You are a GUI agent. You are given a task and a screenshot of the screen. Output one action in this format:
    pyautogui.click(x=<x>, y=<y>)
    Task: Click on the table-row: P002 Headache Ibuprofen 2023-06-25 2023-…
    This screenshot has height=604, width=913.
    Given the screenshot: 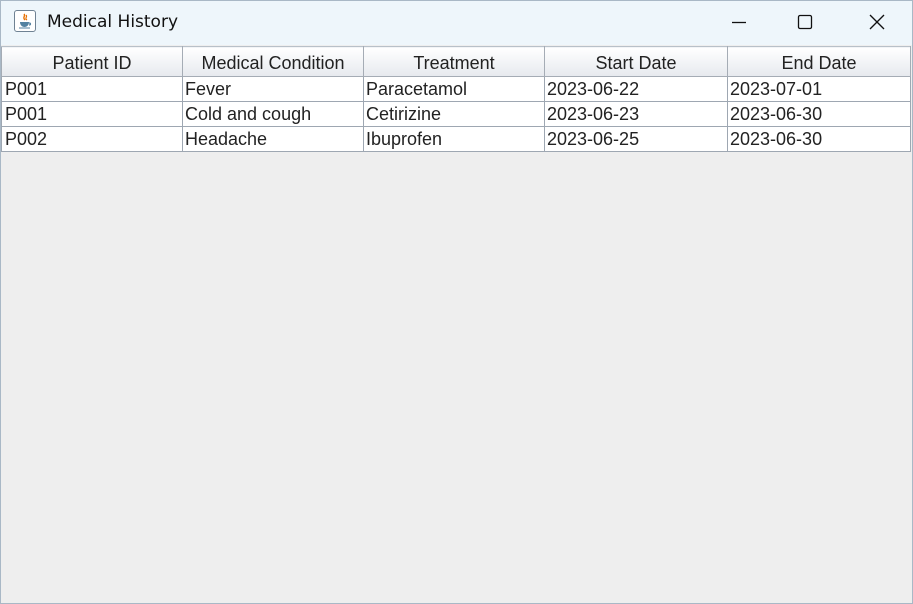 What is the action you would take?
    pyautogui.click(x=456, y=139)
    